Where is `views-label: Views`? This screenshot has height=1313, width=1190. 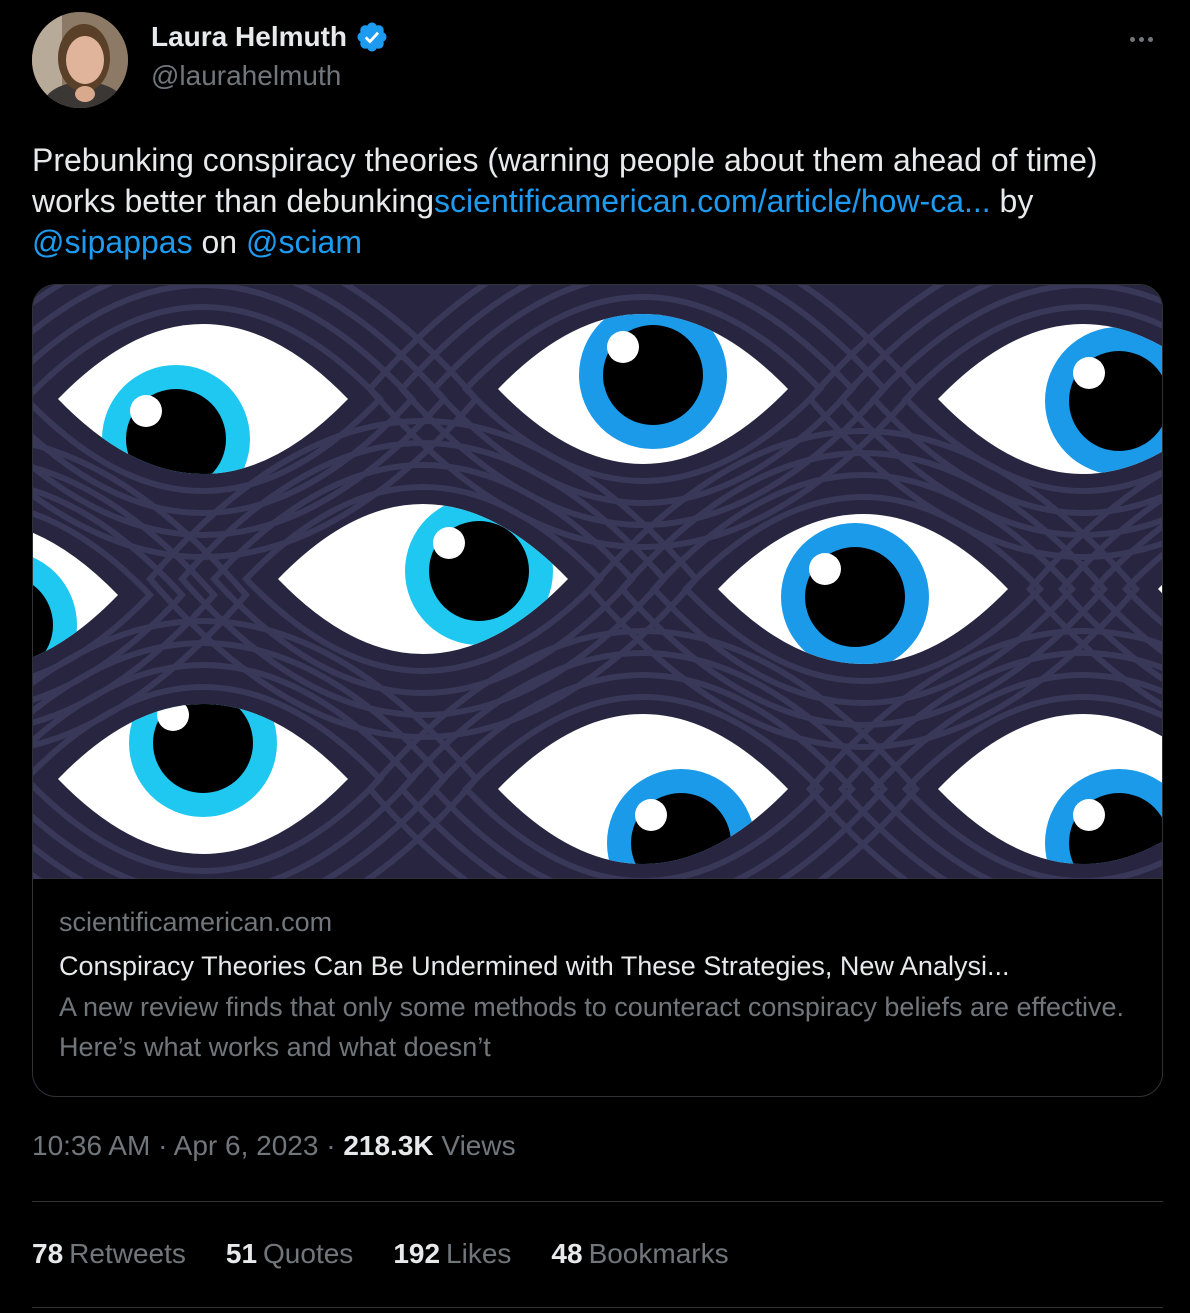 views-label: Views is located at coordinates (474, 1145).